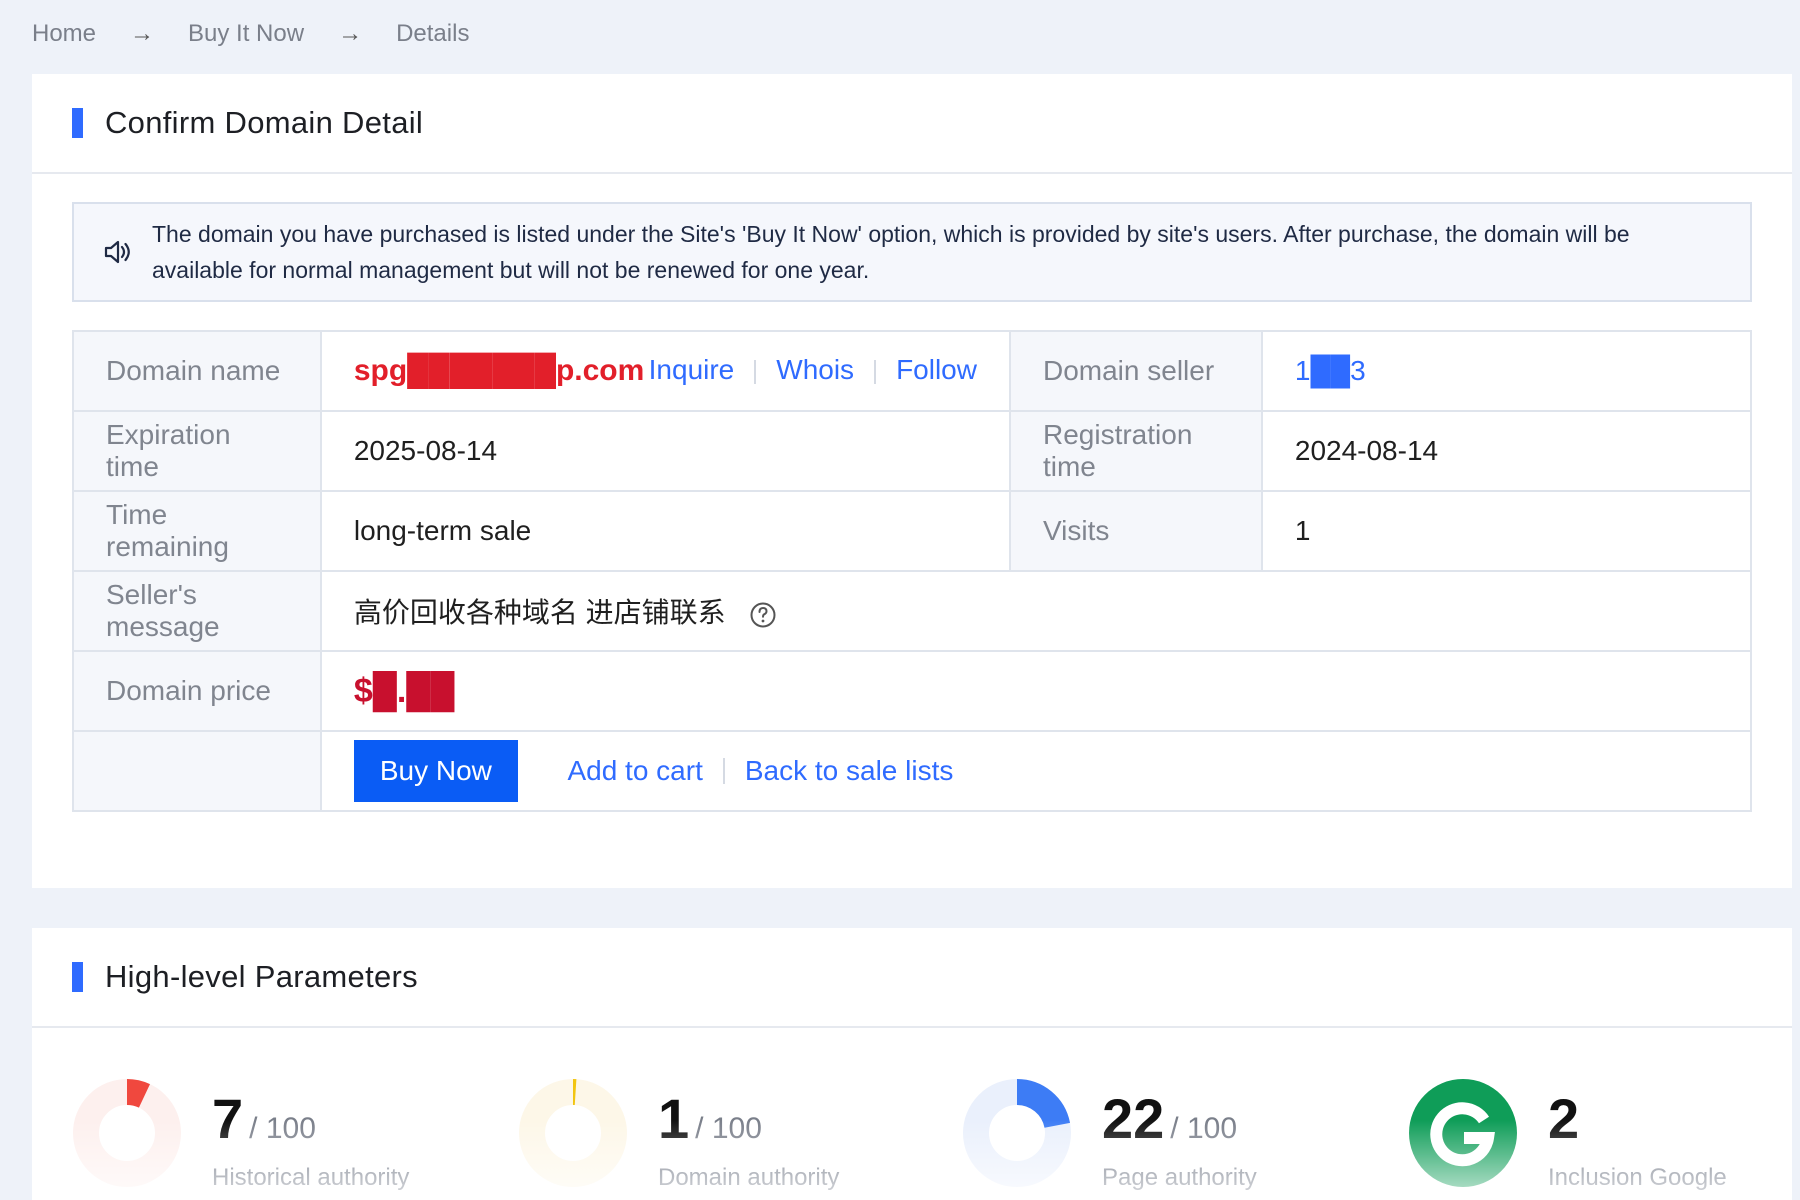 This screenshot has height=1200, width=1800. What do you see at coordinates (117, 252) in the screenshot?
I see `speaker-icon` at bounding box center [117, 252].